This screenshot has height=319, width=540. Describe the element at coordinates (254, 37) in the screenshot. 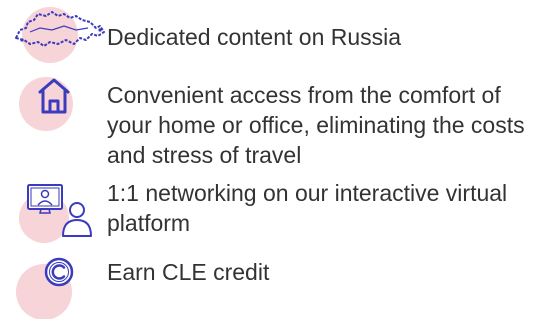

I see `feature-text: Dedicated content on Russia` at that location.